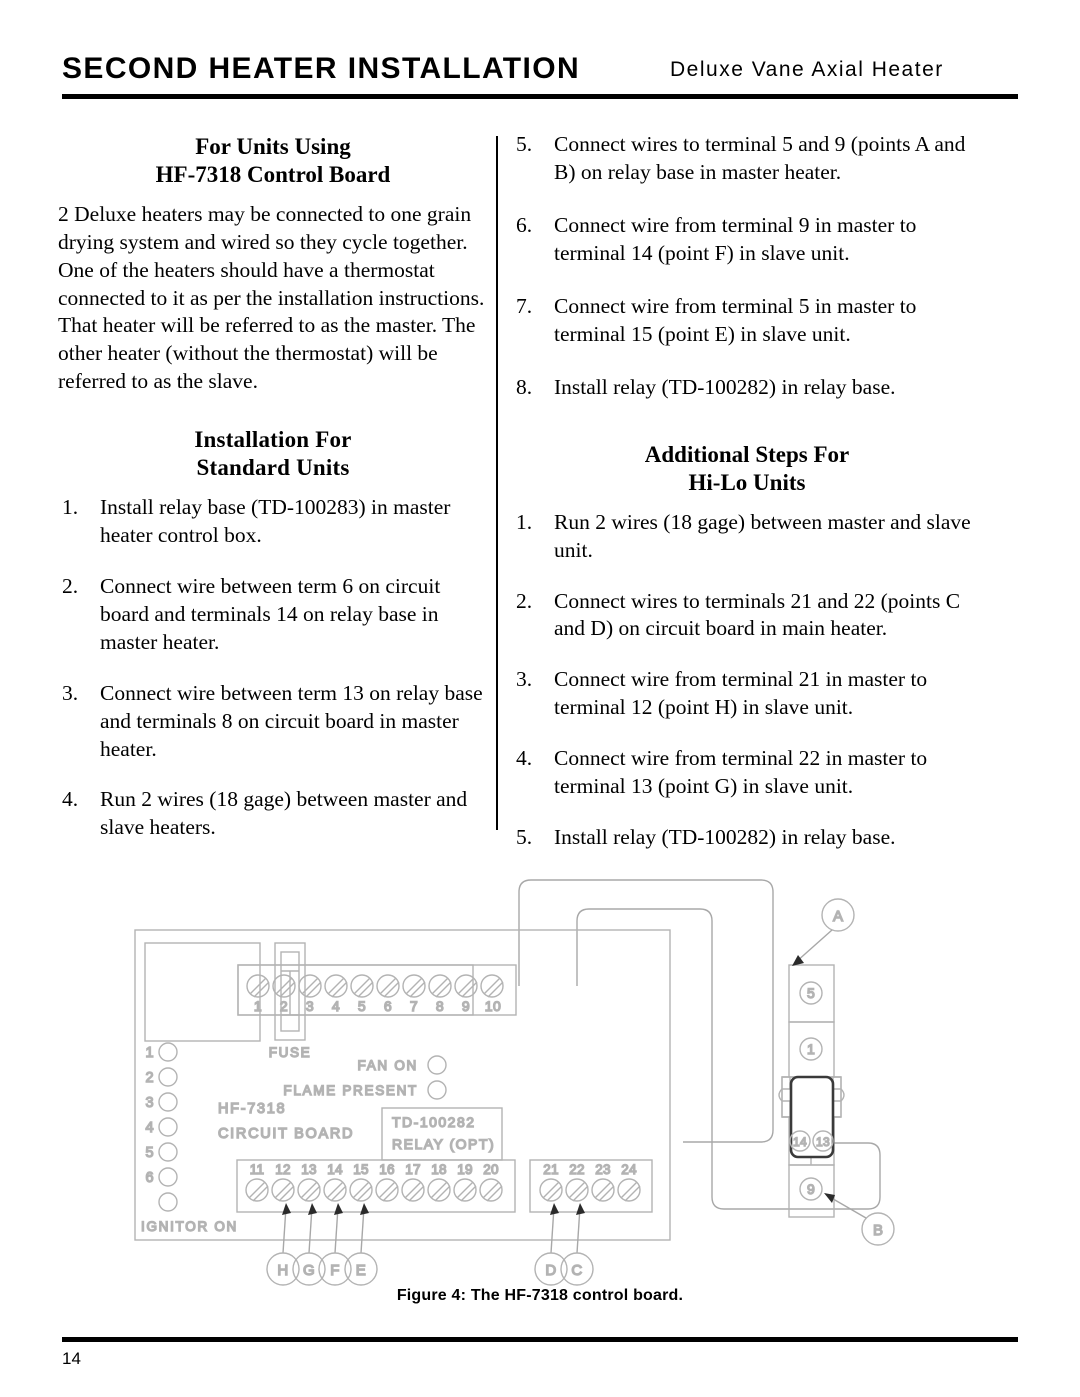 The height and width of the screenshot is (1397, 1080). I want to click on ignitor-on-led, so click(168, 1202).